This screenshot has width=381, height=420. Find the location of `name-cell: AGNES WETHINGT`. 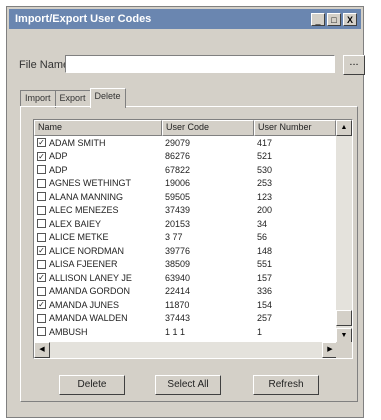

name-cell: AGNES WETHINGT is located at coordinates (98, 183).